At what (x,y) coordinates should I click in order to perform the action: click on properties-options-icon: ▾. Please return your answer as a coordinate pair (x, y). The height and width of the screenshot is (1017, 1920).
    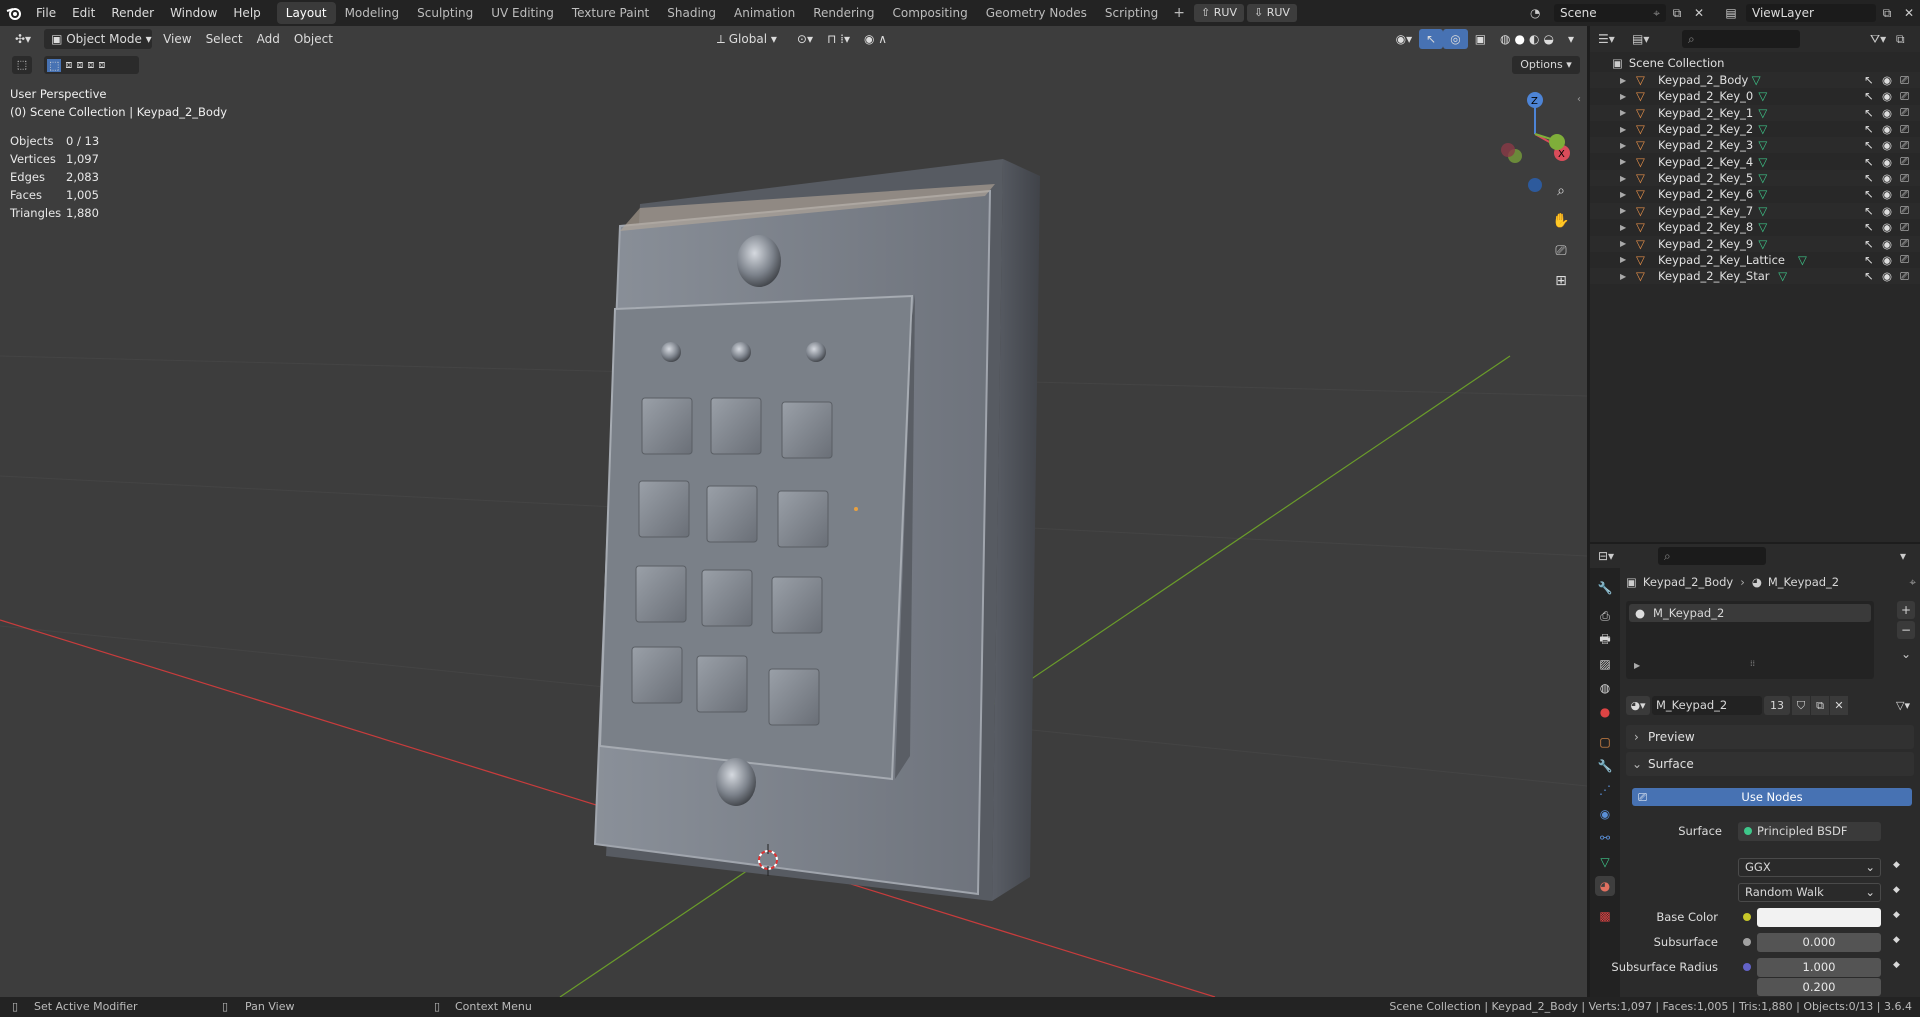
    Looking at the image, I should click on (1910, 556).